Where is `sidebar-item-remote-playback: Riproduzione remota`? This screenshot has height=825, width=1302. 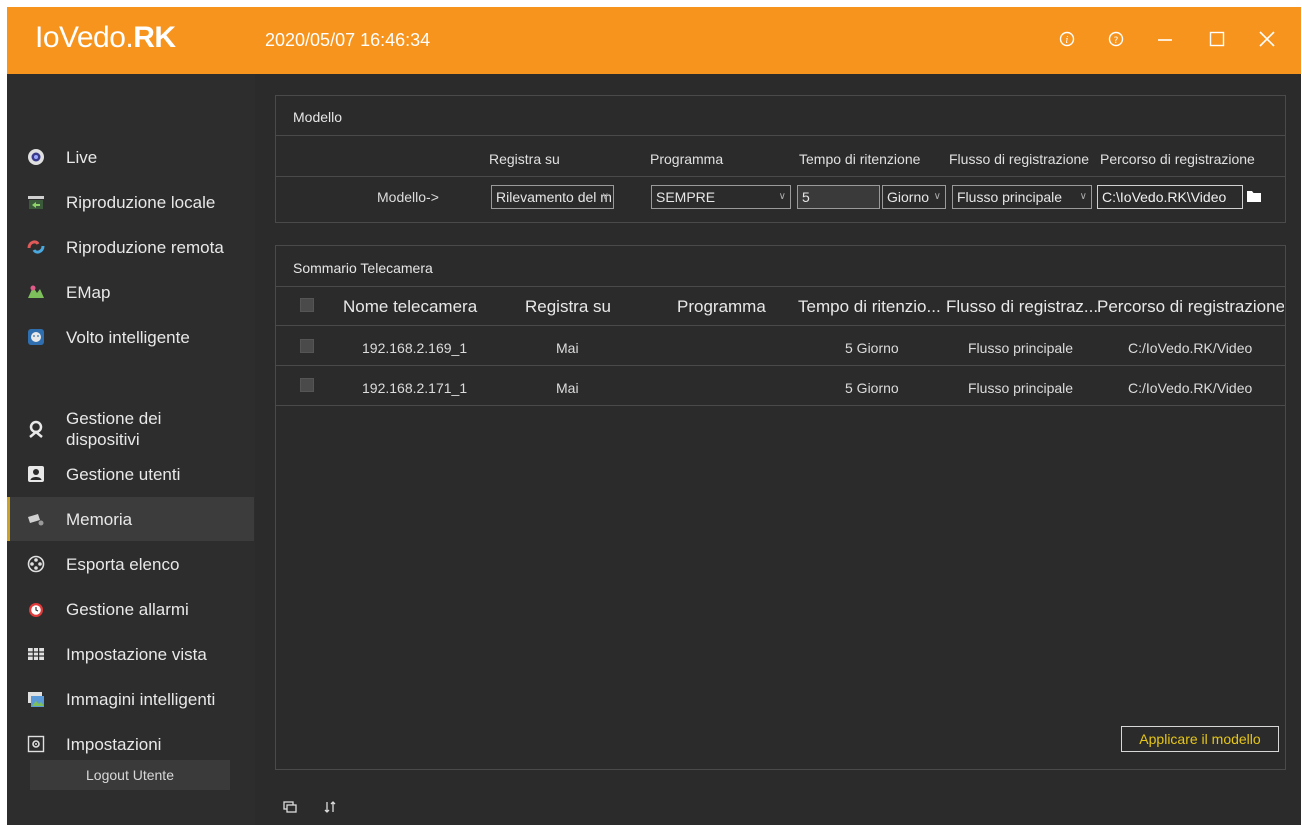 sidebar-item-remote-playback: Riproduzione remota is located at coordinates (130, 247).